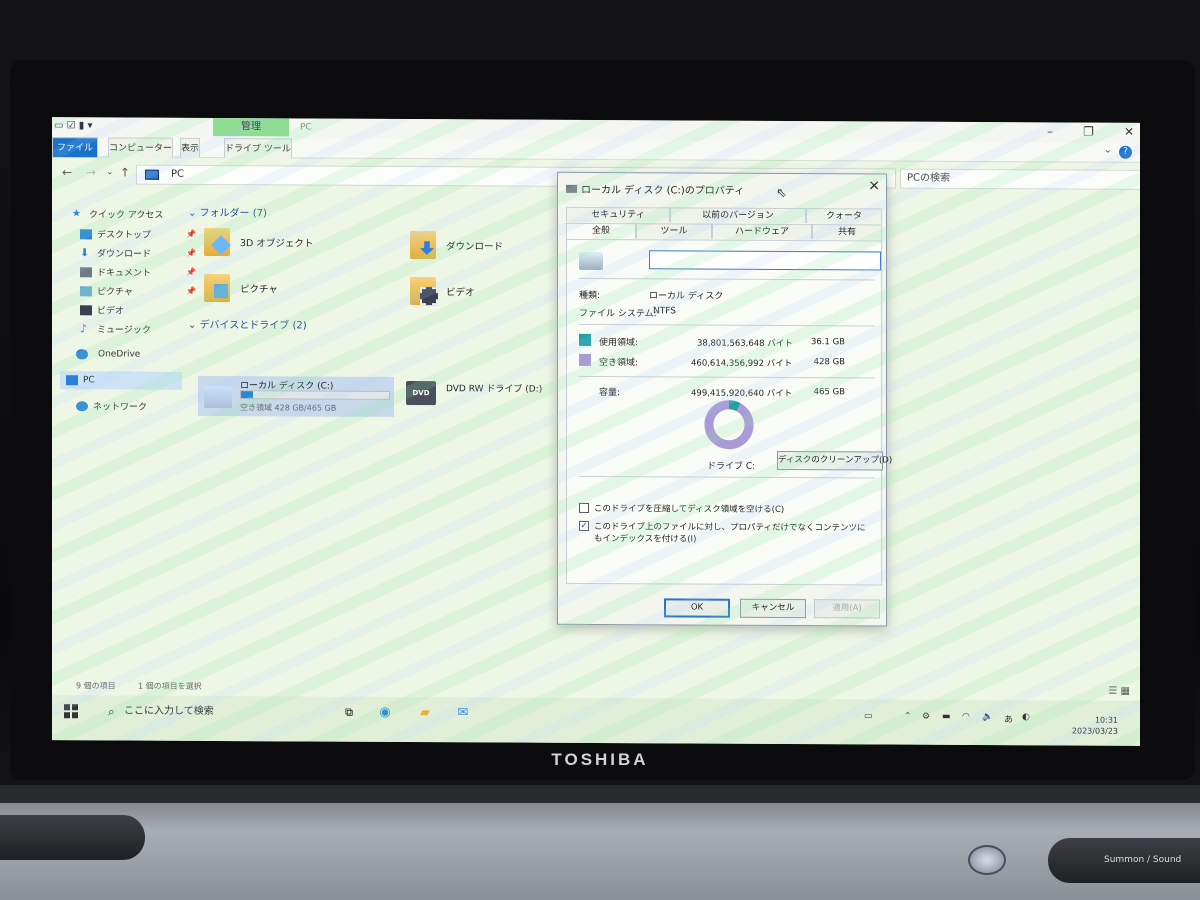  I want to click on folder-pictures: ピクチャ, so click(241, 288).